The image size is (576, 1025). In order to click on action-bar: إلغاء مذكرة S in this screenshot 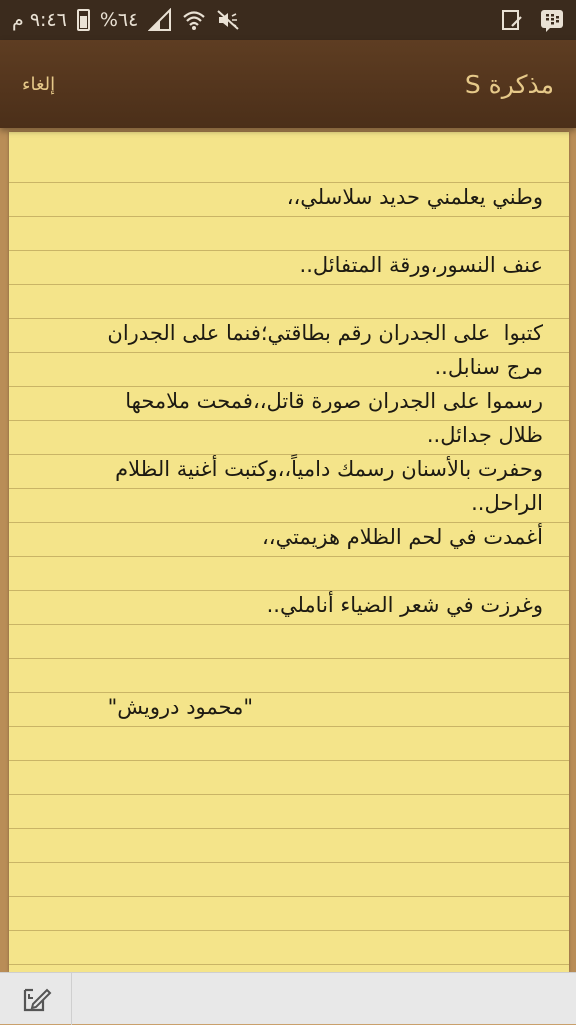, I will do `click(288, 84)`.